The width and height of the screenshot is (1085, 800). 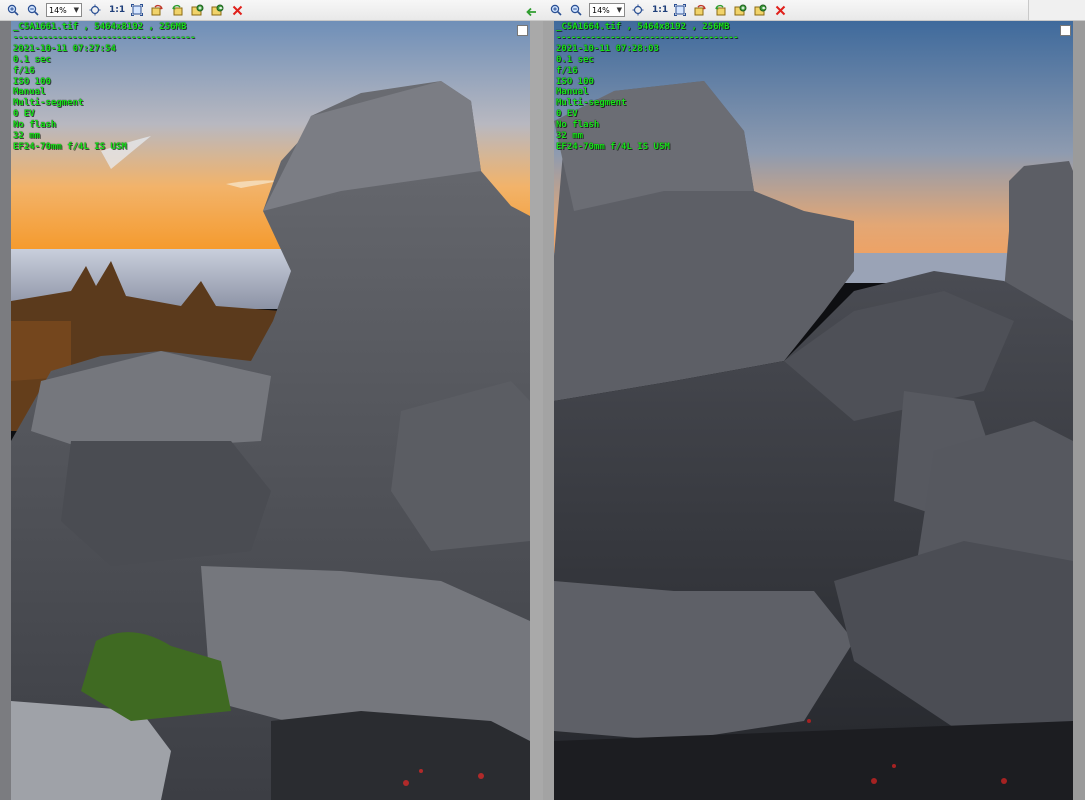 What do you see at coordinates (643, 27) in the screenshot?
I see `filename-line: _C5A1664.tif , 5464x8192 , 256MB` at bounding box center [643, 27].